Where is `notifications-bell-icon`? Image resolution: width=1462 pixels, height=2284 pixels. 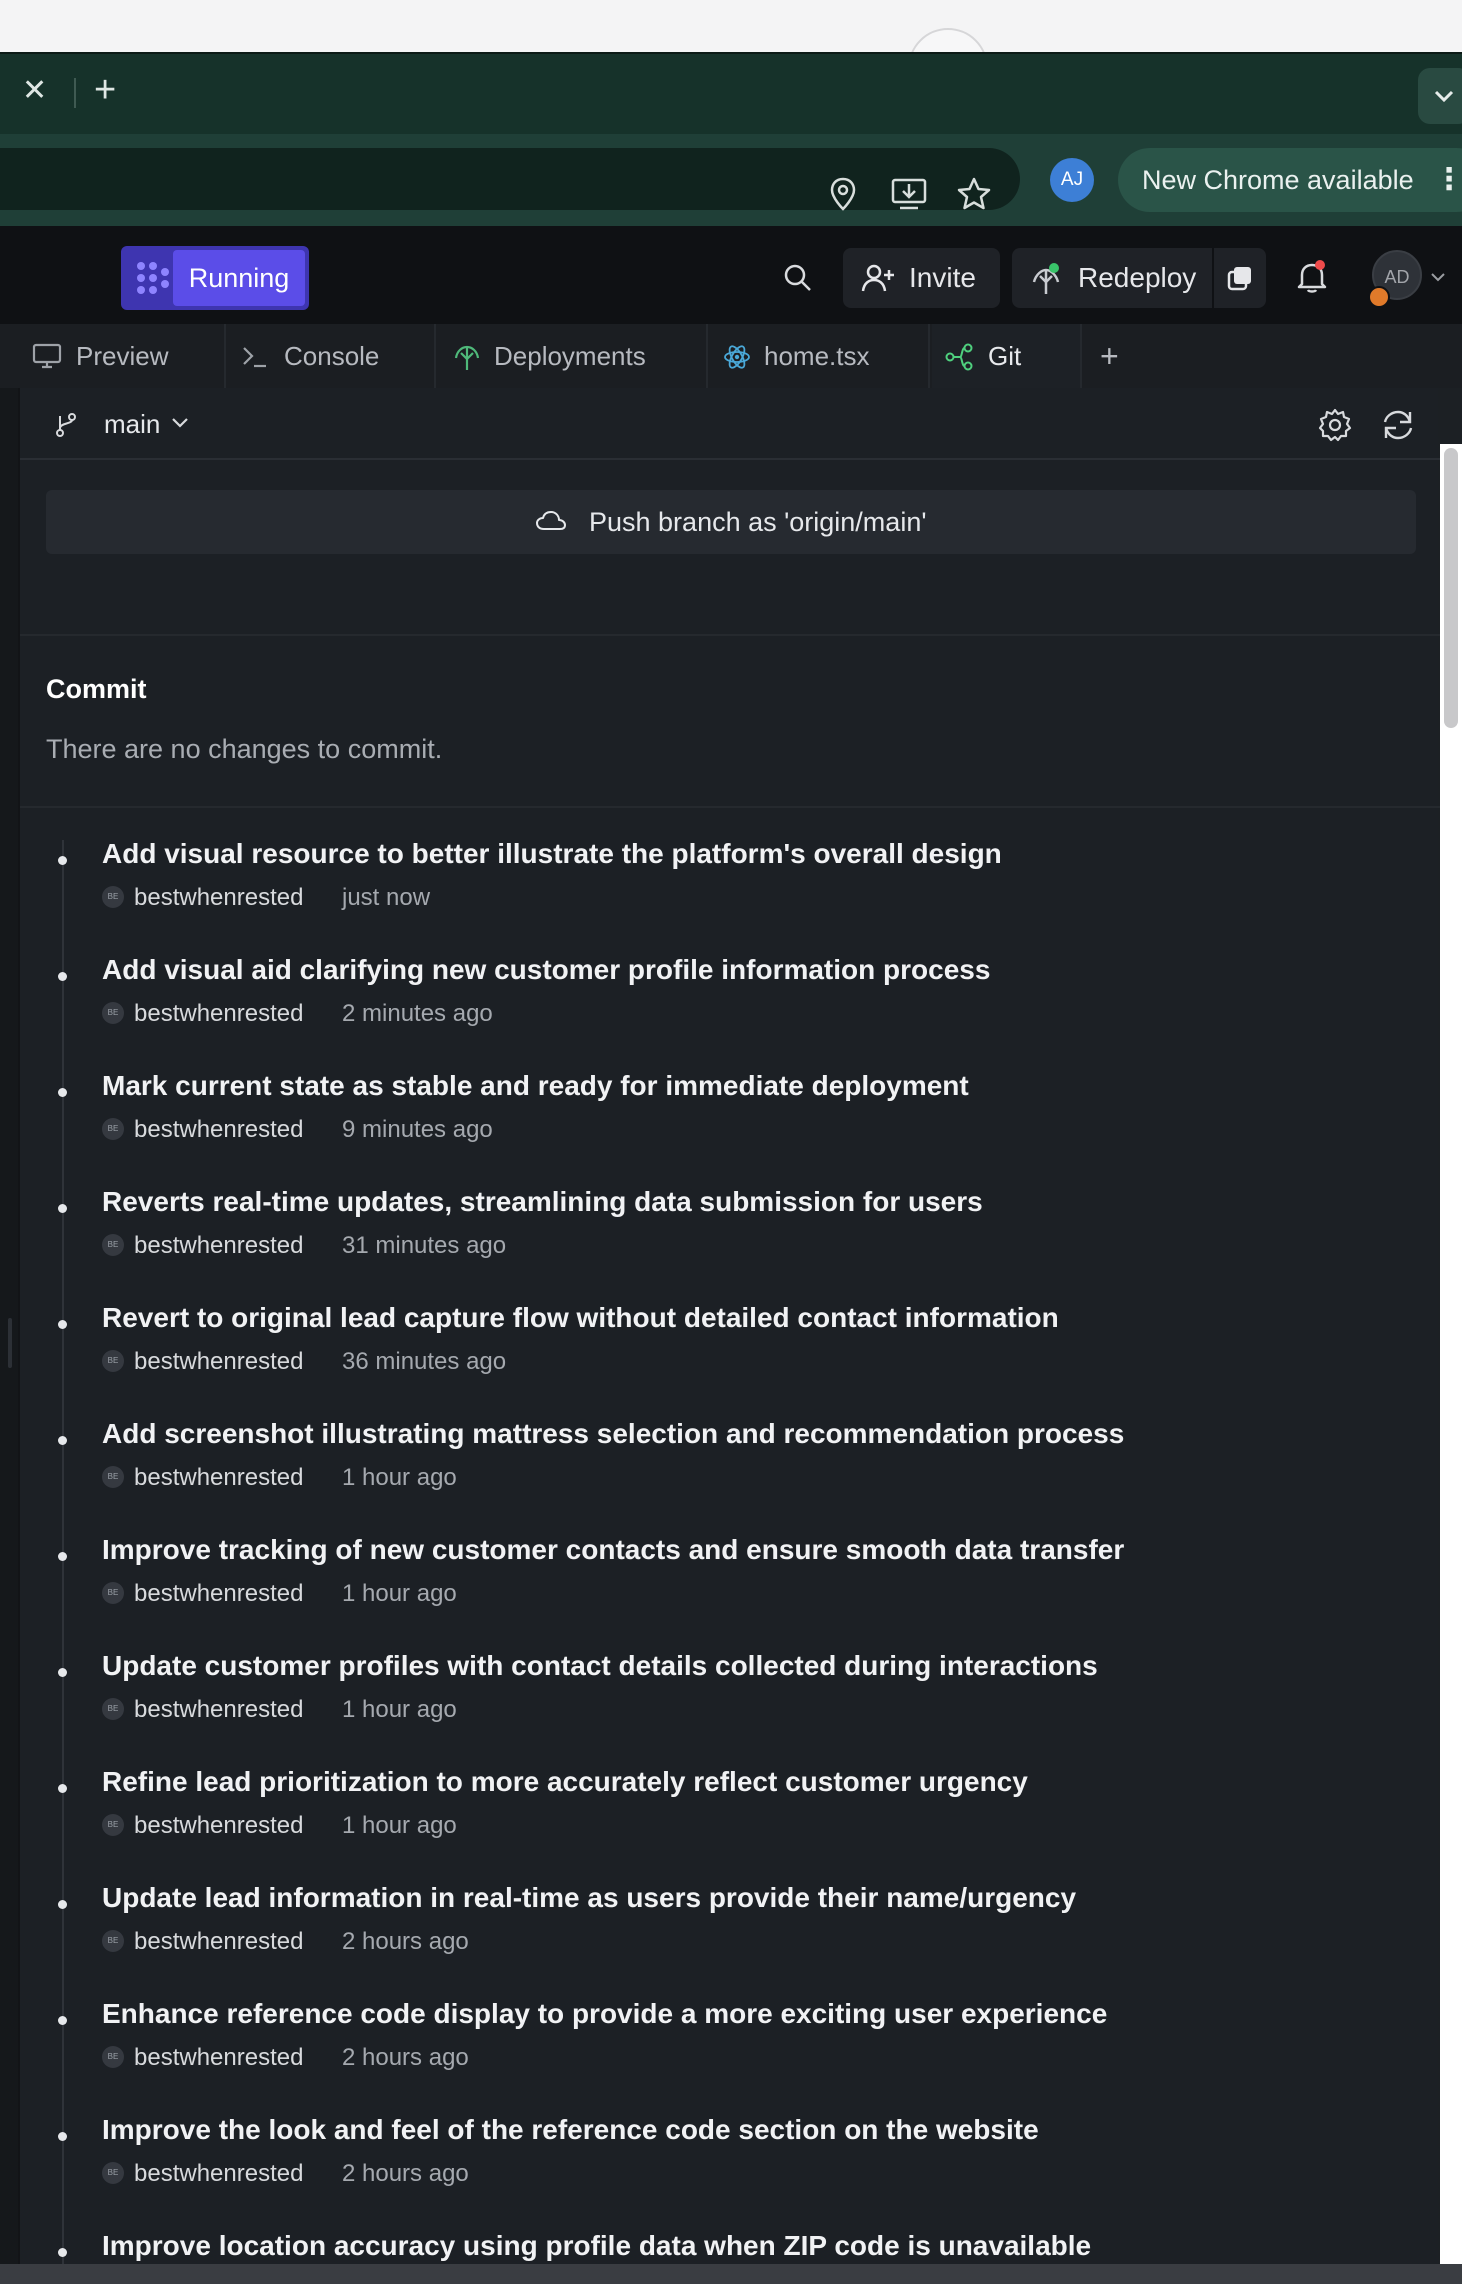 notifications-bell-icon is located at coordinates (1312, 277).